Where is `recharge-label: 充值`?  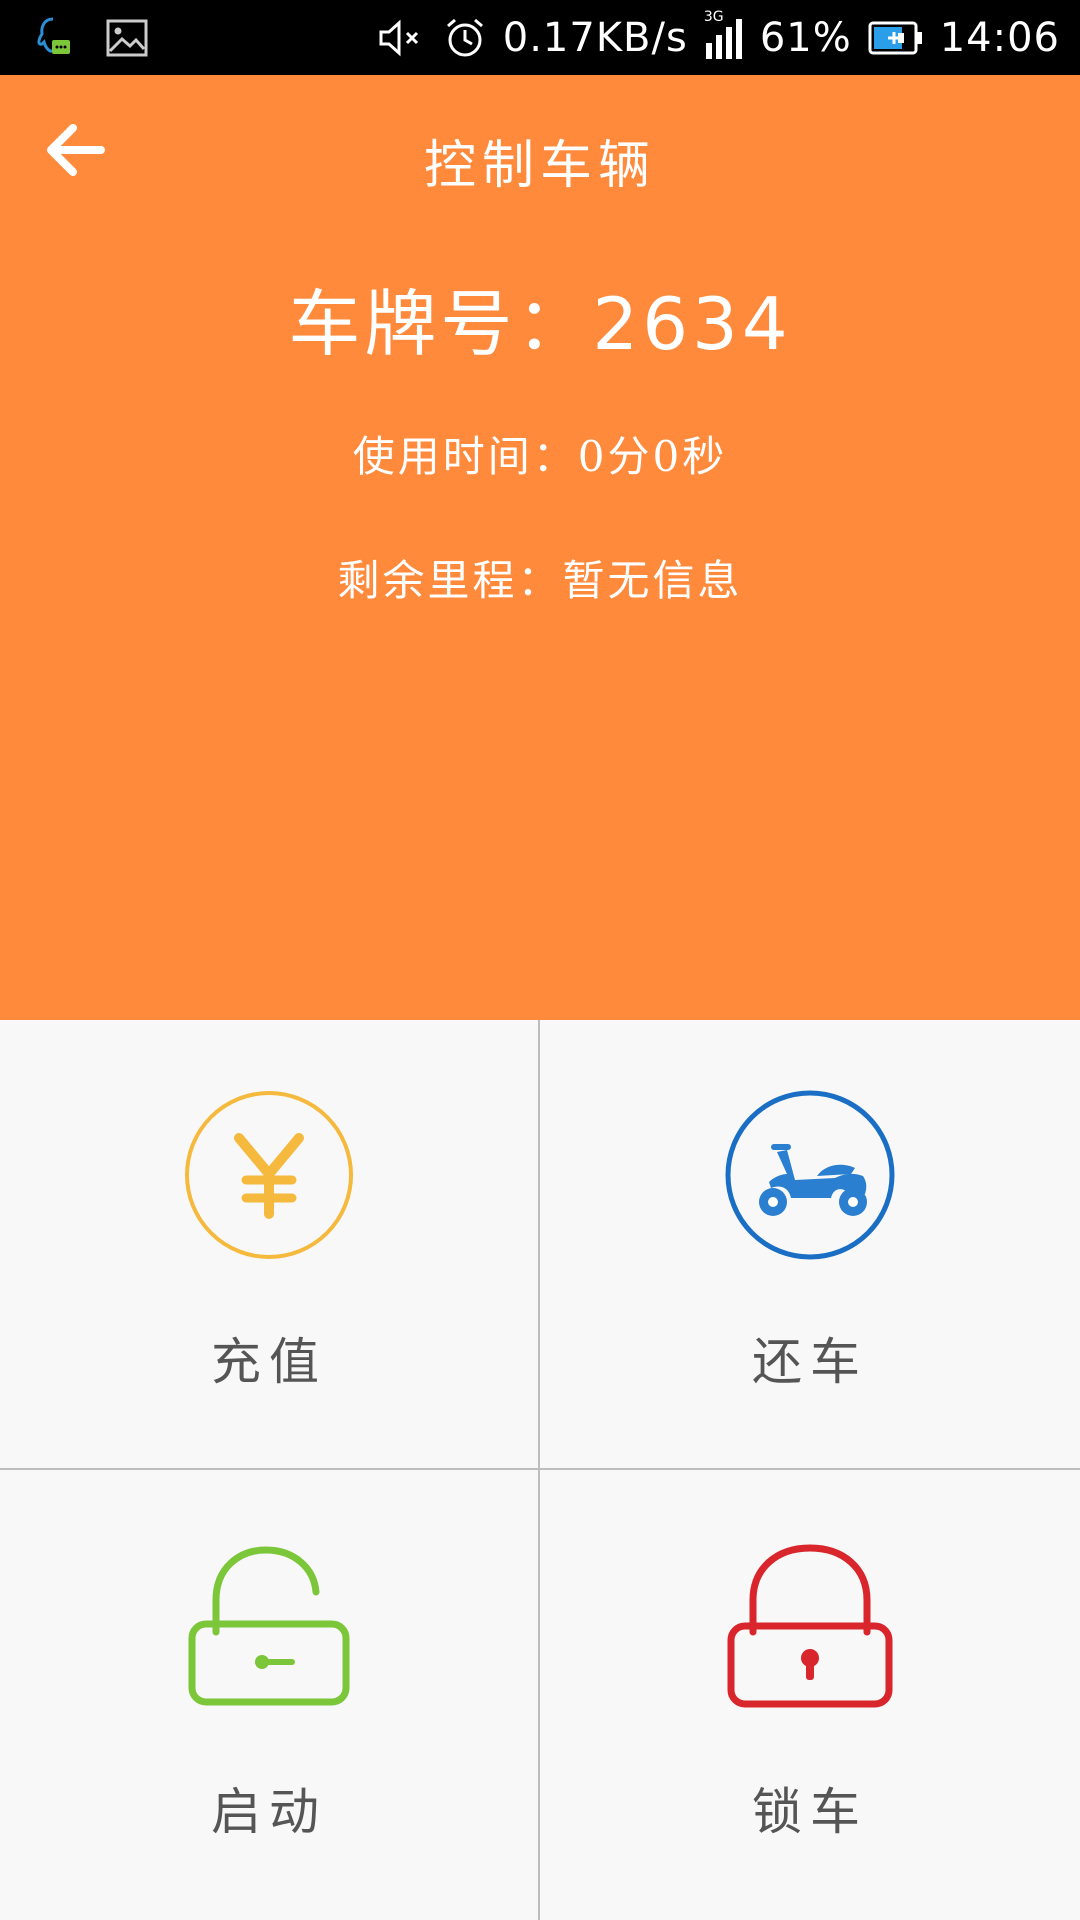
recharge-label: 充值 is located at coordinates (269, 1362).